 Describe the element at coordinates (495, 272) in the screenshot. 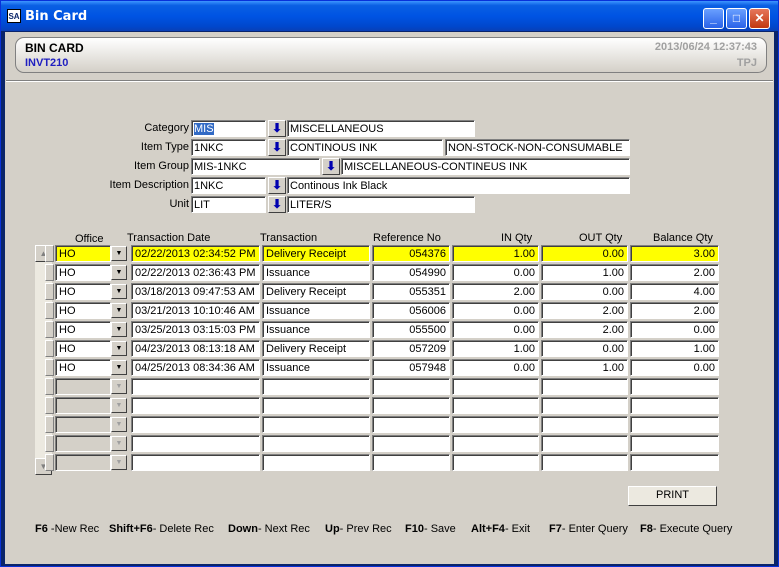

I see `cell-in-qty: 0.00` at that location.